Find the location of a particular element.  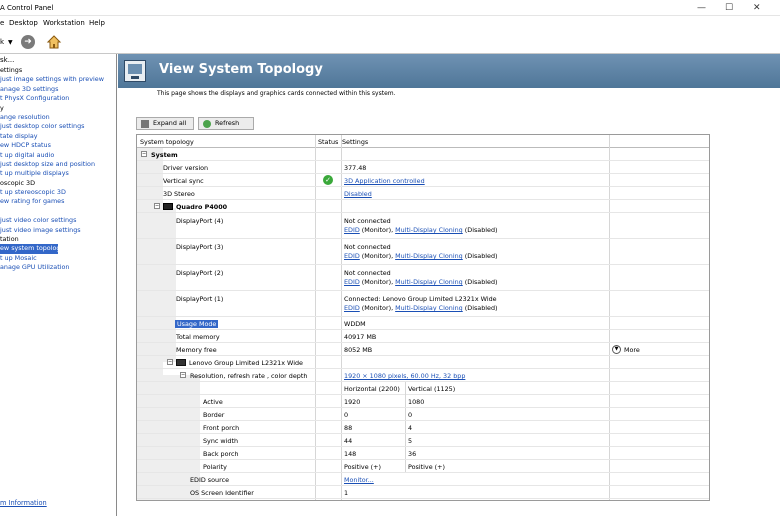

sidebar-task-link: ew rating for games is located at coordinates (58, 201).